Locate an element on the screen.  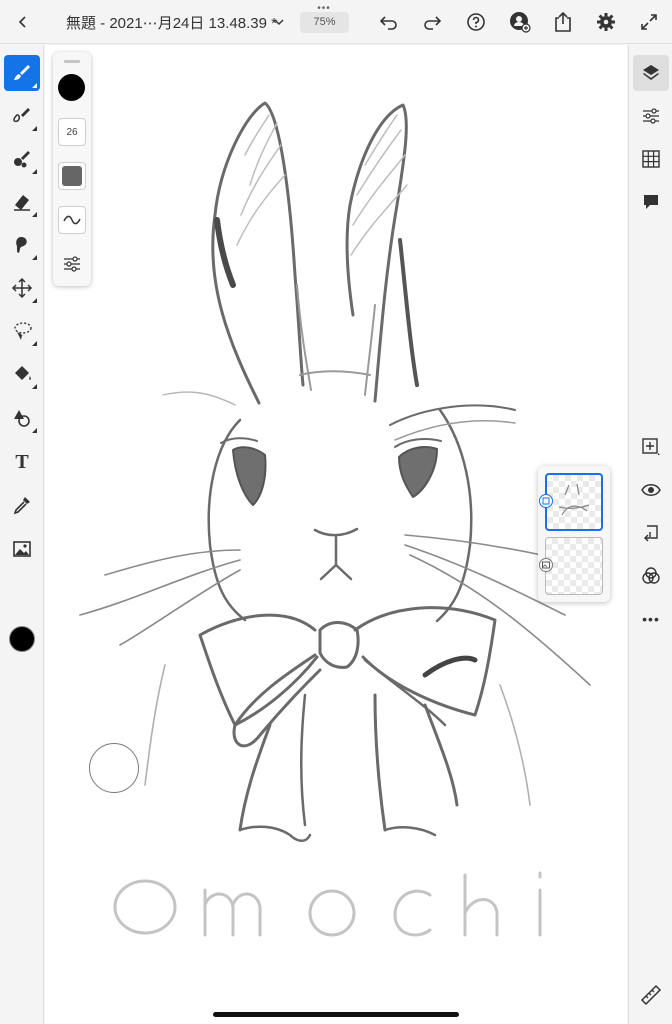
invite-user-icon is located at coordinates (520, 22).